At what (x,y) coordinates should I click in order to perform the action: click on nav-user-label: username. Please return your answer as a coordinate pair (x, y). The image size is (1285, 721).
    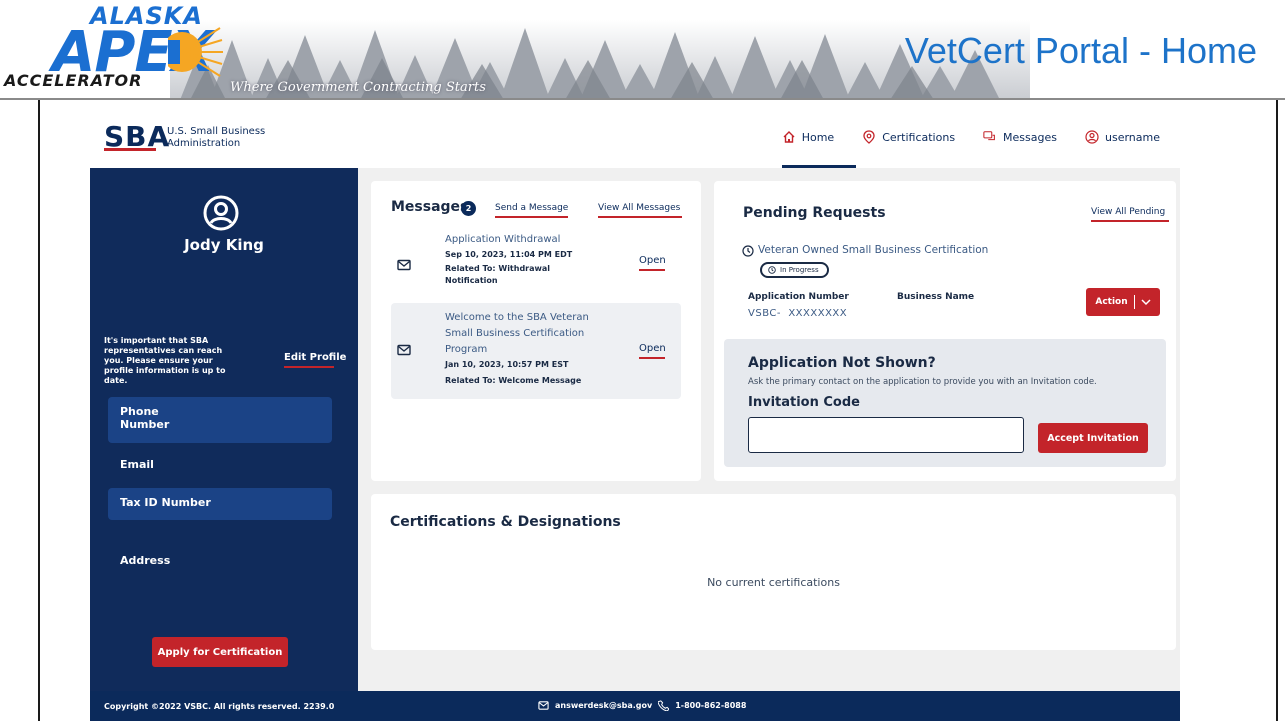
    Looking at the image, I should click on (1132, 137).